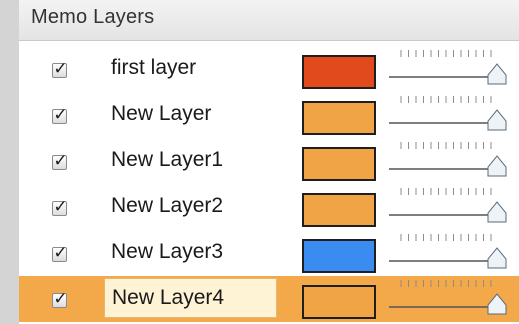 This screenshot has height=324, width=519. What do you see at coordinates (269, 69) in the screenshot?
I see `layer-row: ✓ first layer` at bounding box center [269, 69].